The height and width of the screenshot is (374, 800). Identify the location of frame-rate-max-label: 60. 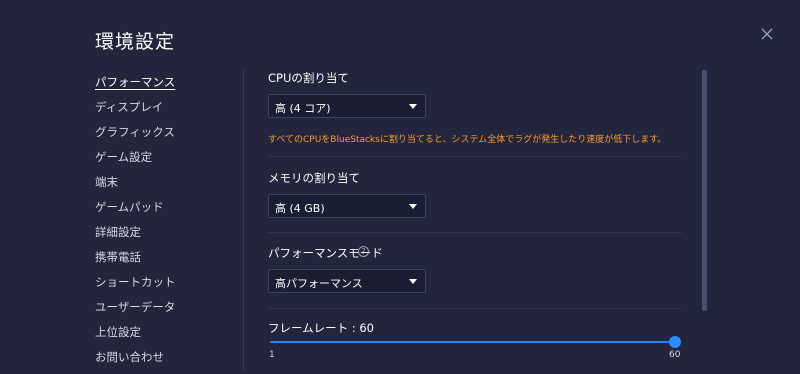
(675, 355).